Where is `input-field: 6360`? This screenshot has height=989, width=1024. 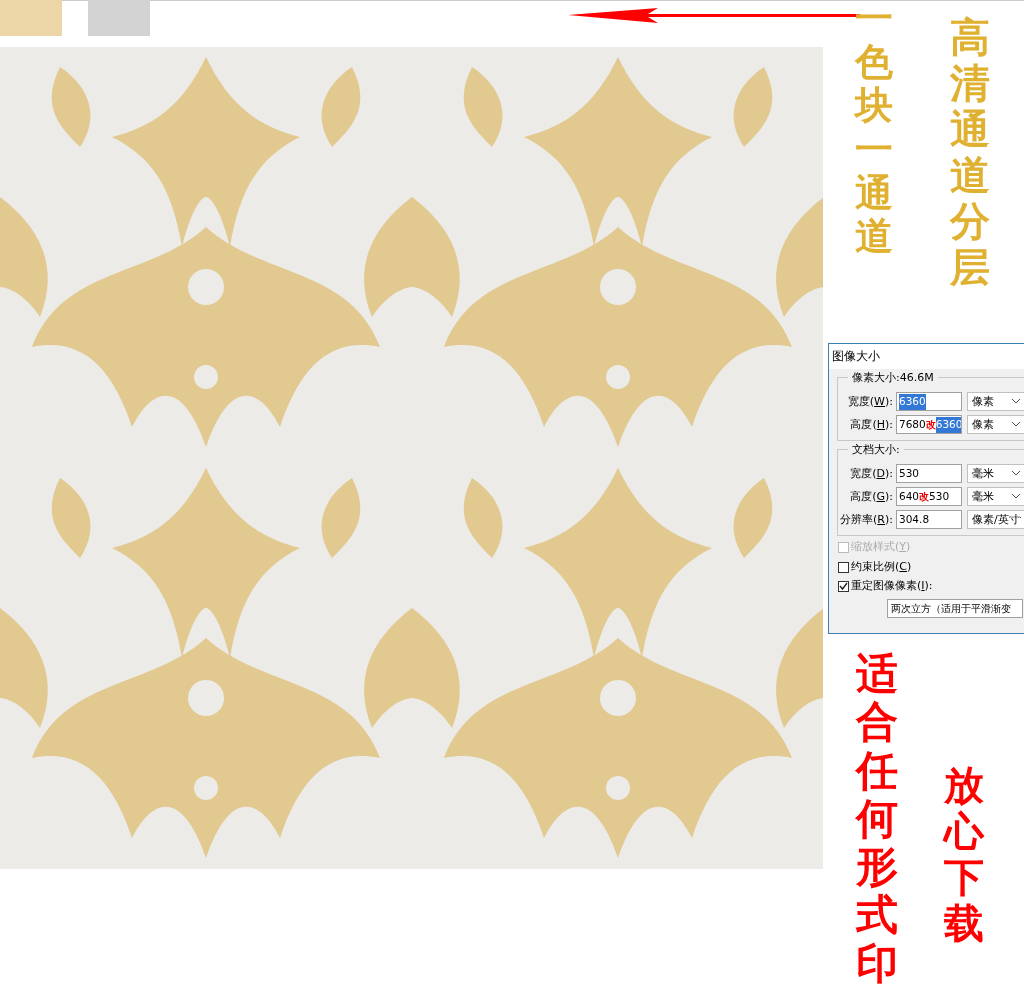
input-field: 6360 is located at coordinates (929, 402).